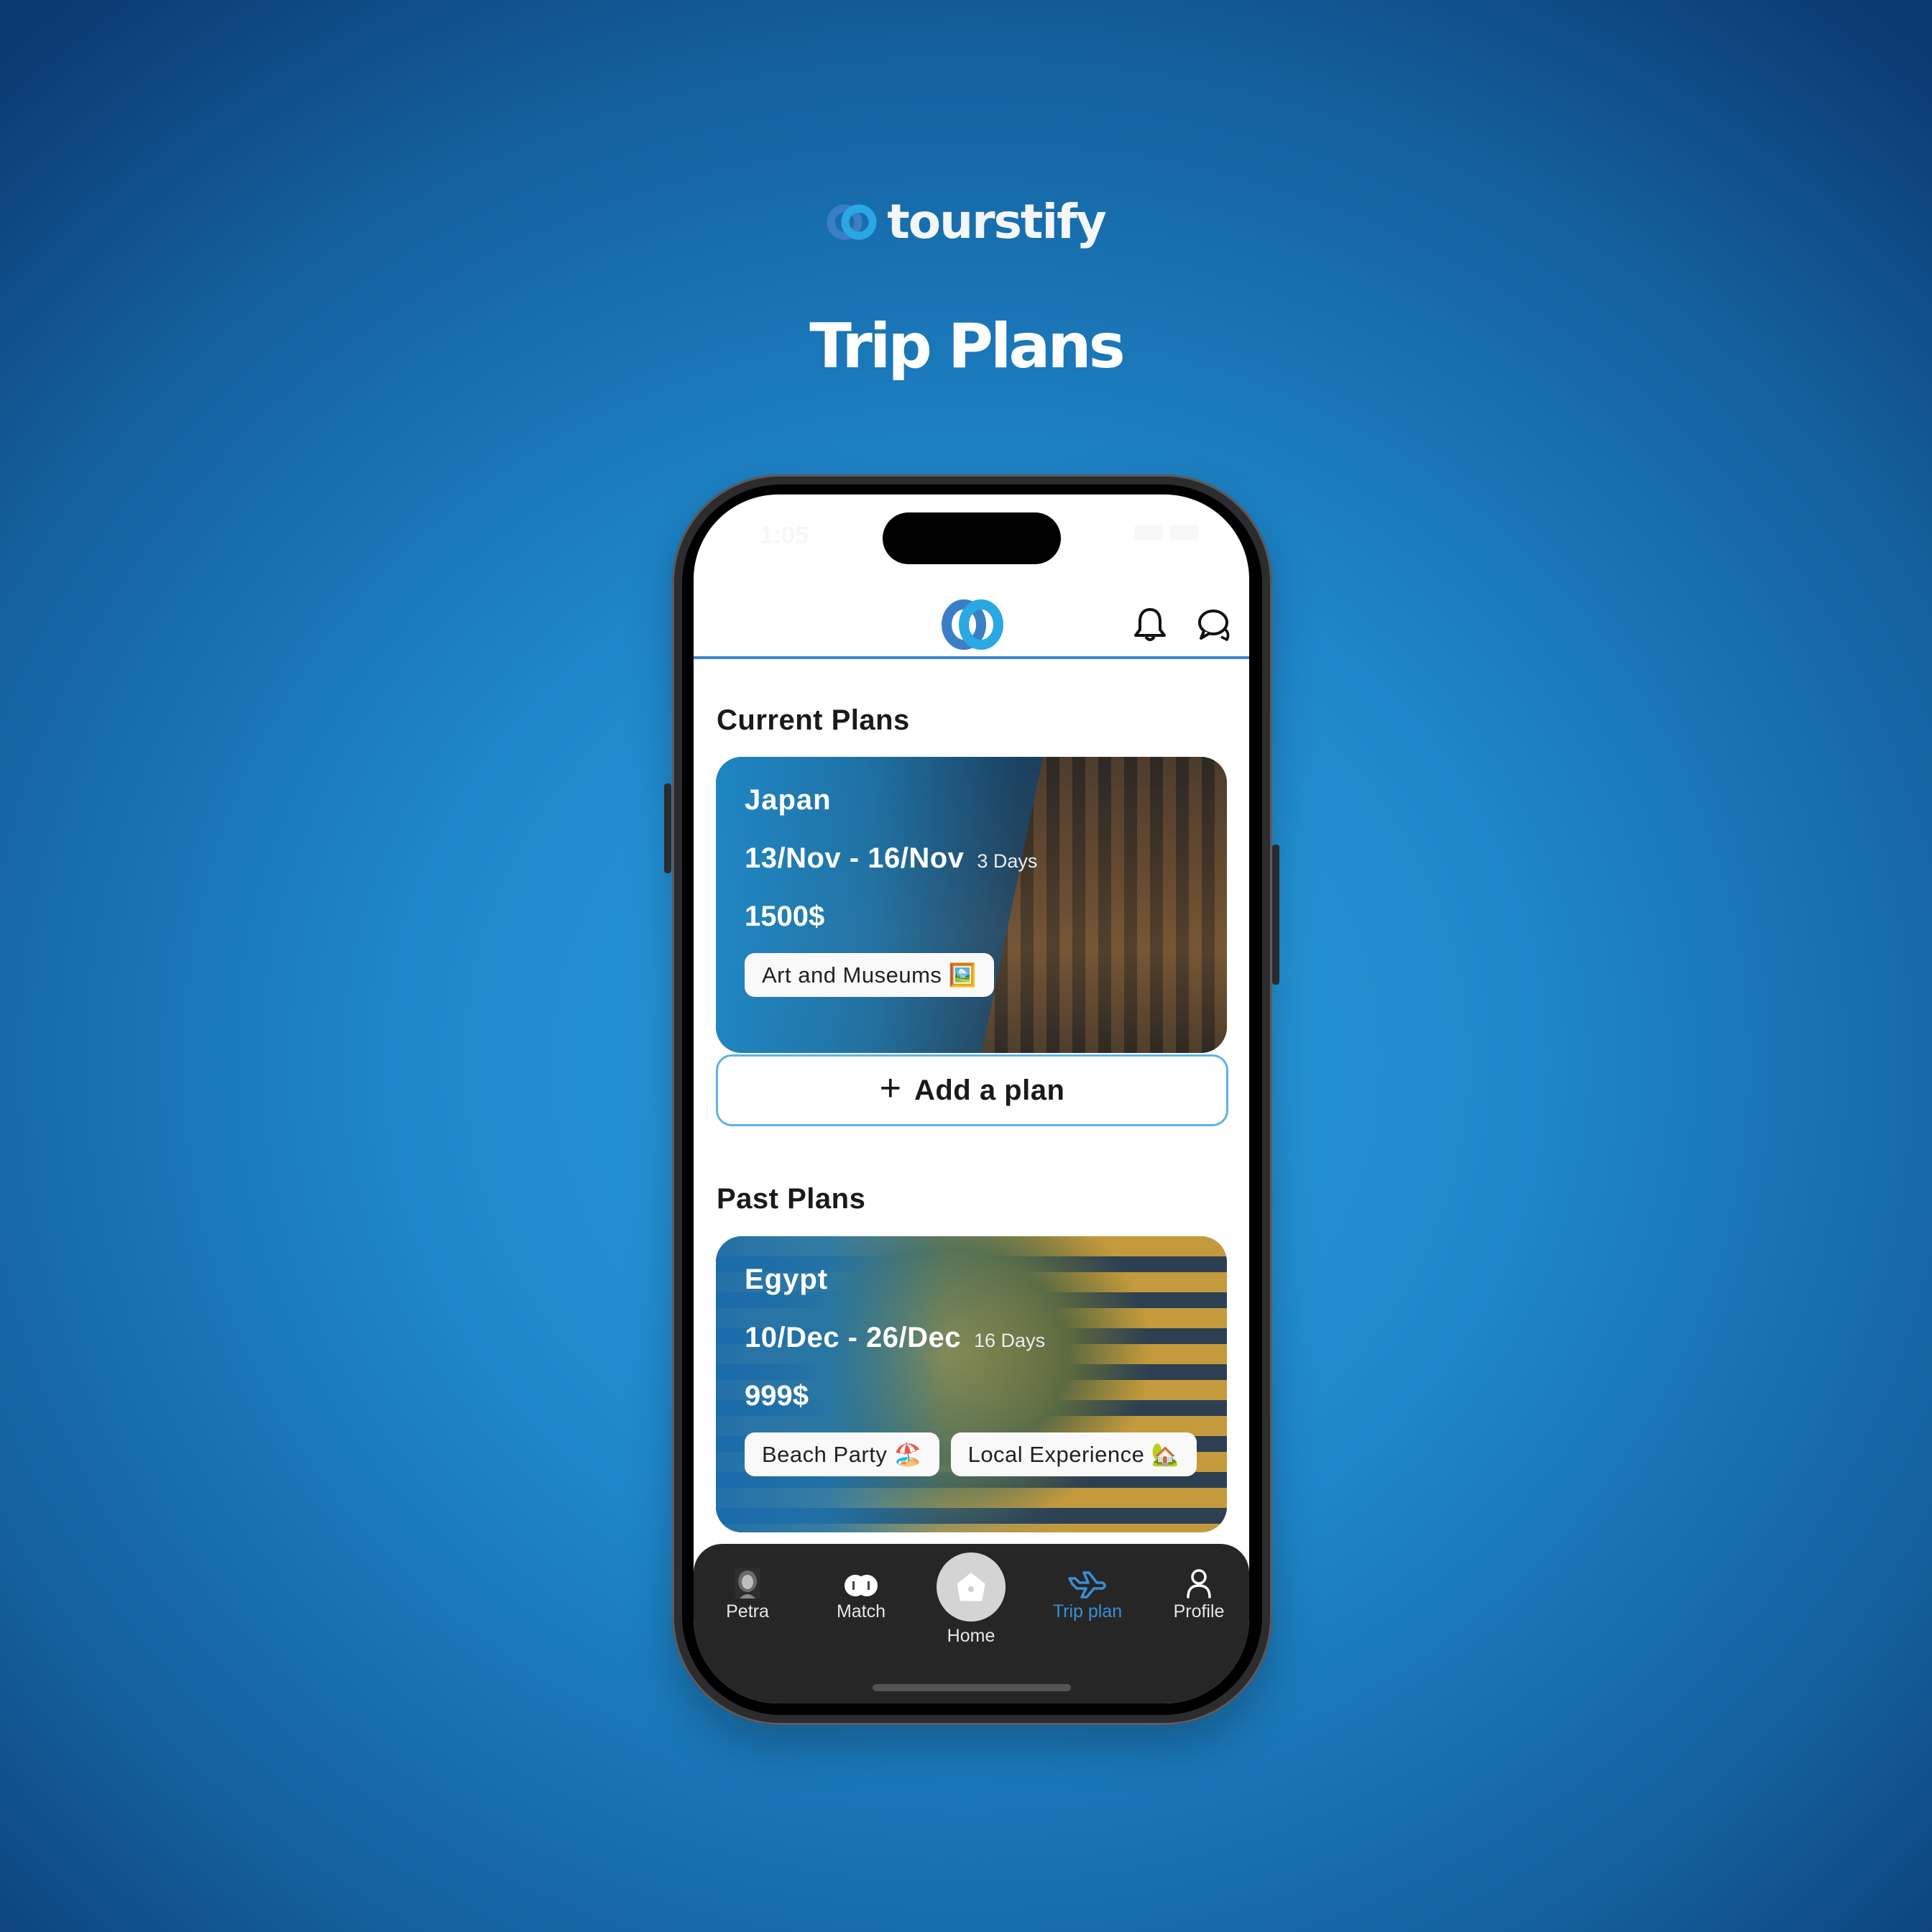 This screenshot has height=1932, width=1932. Describe the element at coordinates (1087, 1611) in the screenshot. I see `nav-label: Trip plan` at that location.